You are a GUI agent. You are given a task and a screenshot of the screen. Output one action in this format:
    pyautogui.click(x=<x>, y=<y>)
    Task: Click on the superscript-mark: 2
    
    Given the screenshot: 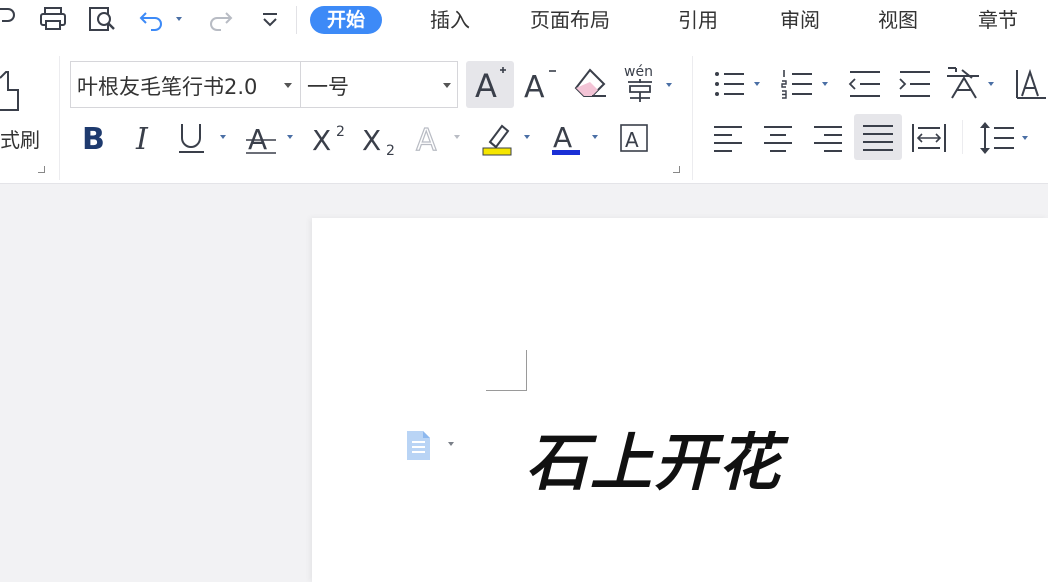 What is the action you would take?
    pyautogui.click(x=340, y=132)
    